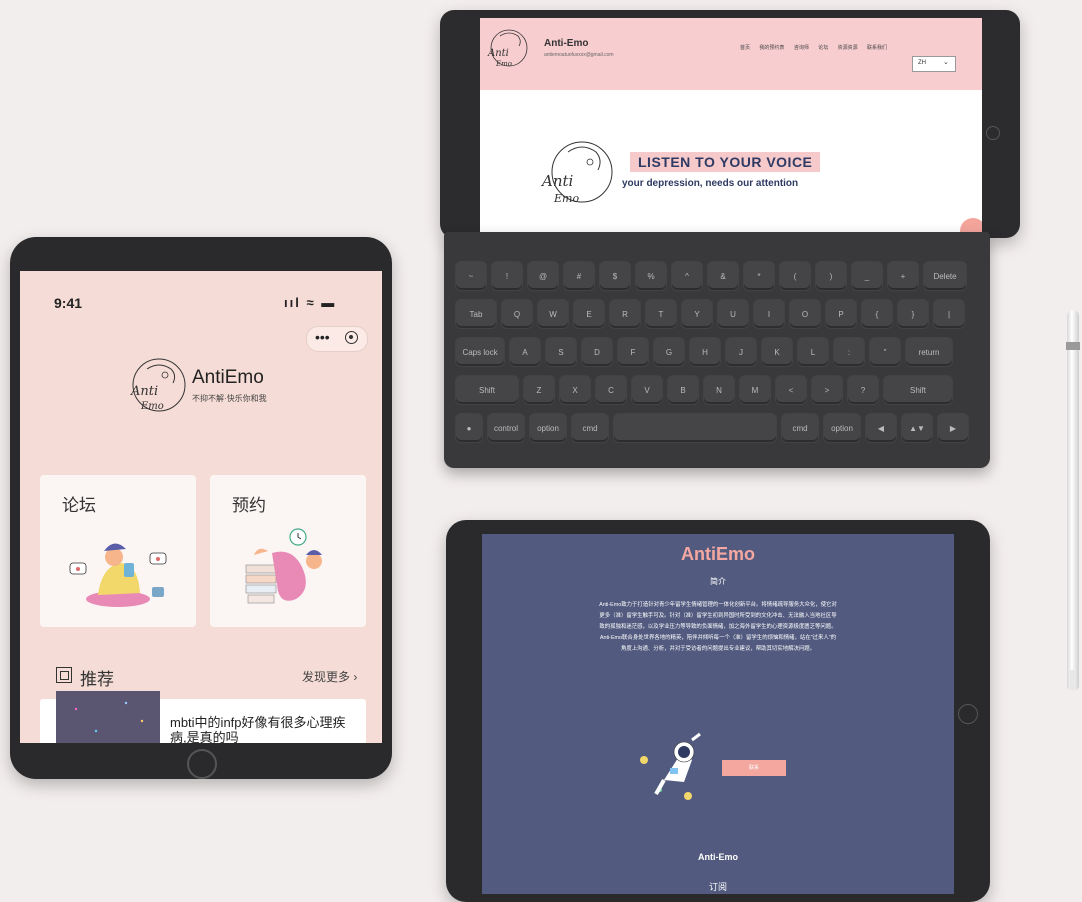  What do you see at coordinates (202, 764) in the screenshot?
I see `home-button` at bounding box center [202, 764].